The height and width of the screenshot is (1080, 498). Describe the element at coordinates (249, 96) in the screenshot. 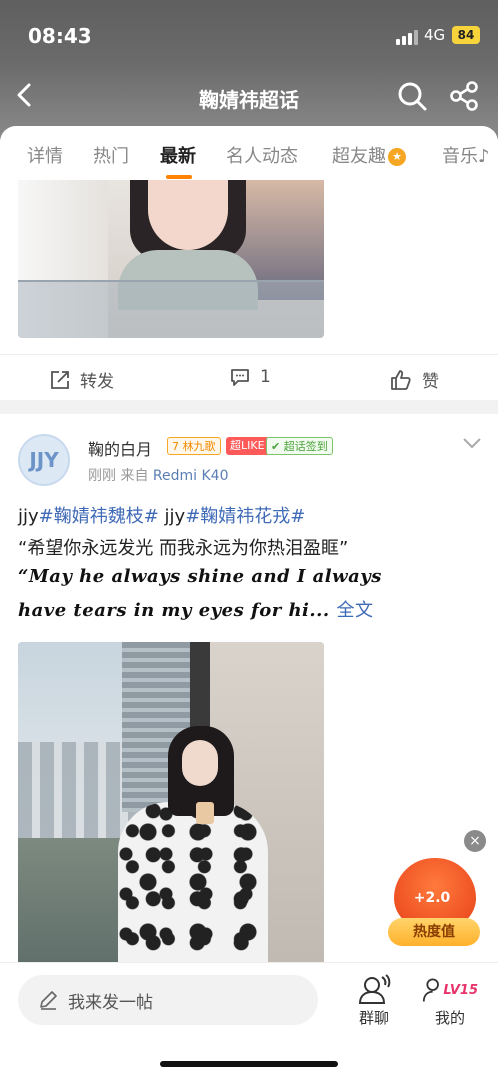

I see `title-bar: 鞠婧祎超话` at that location.